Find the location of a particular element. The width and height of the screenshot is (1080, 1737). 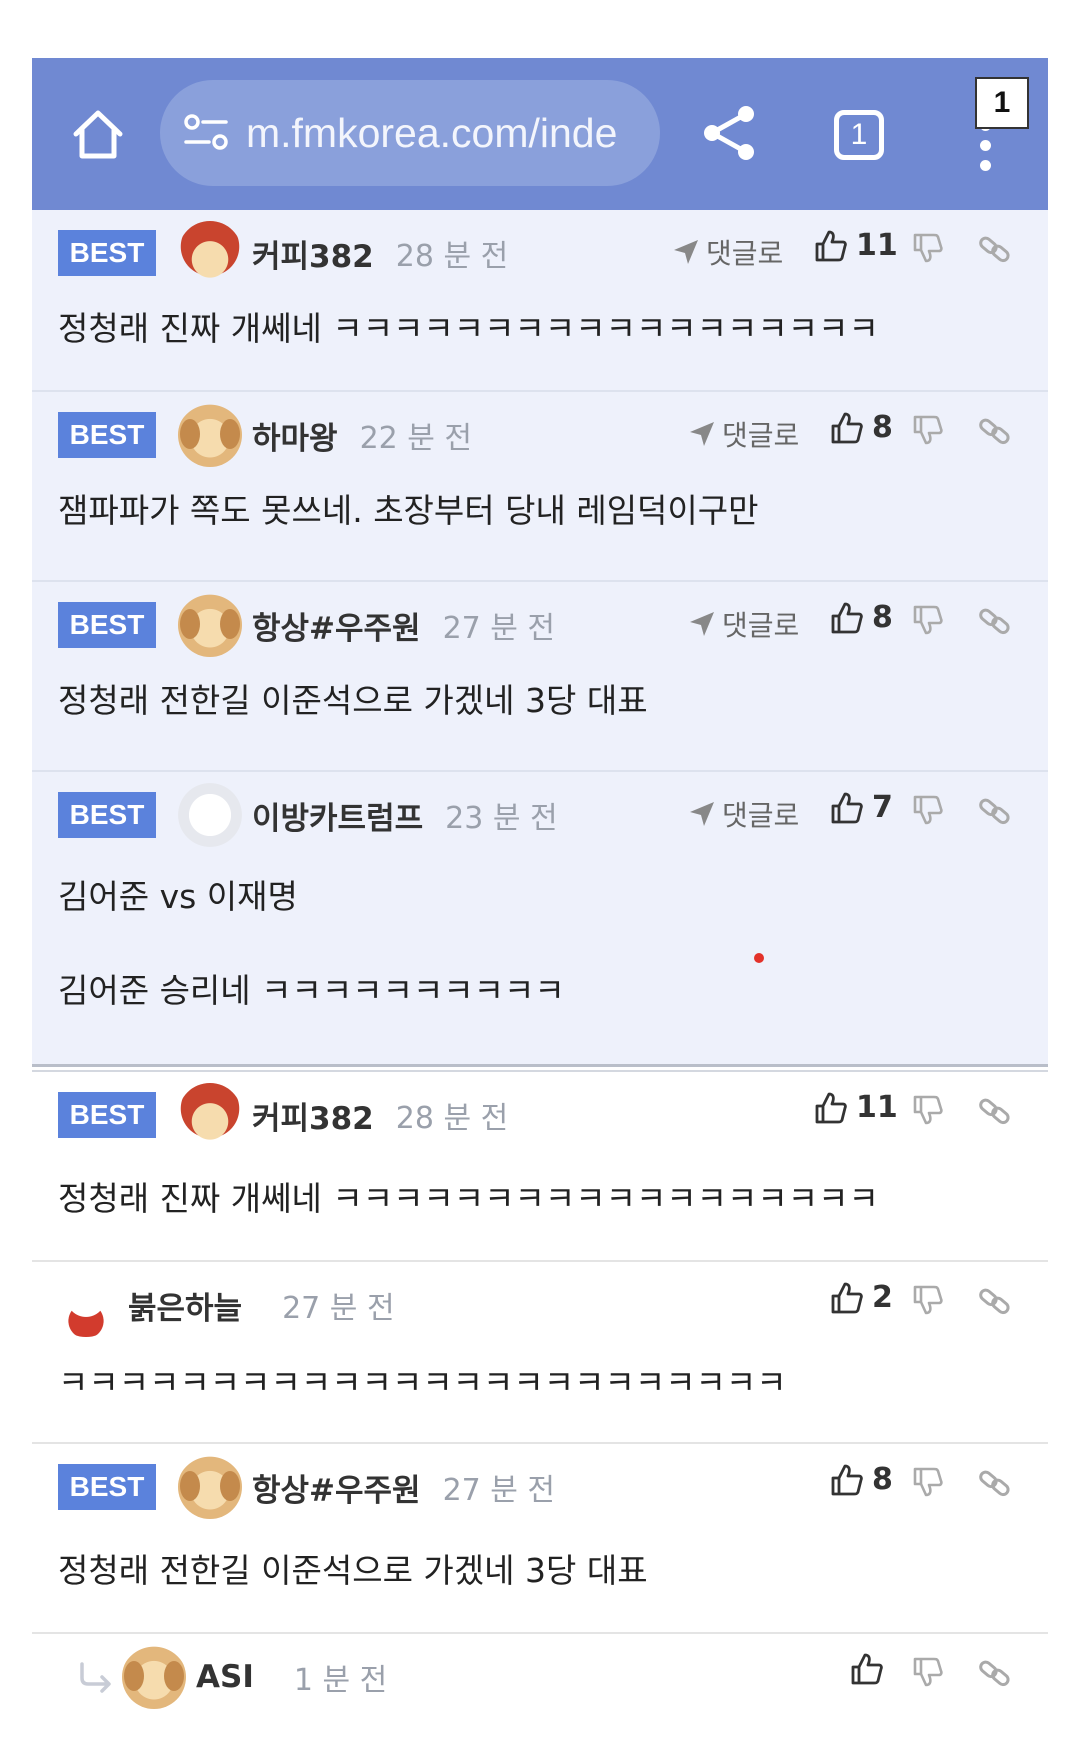

like-count: 7 is located at coordinates (882, 807).